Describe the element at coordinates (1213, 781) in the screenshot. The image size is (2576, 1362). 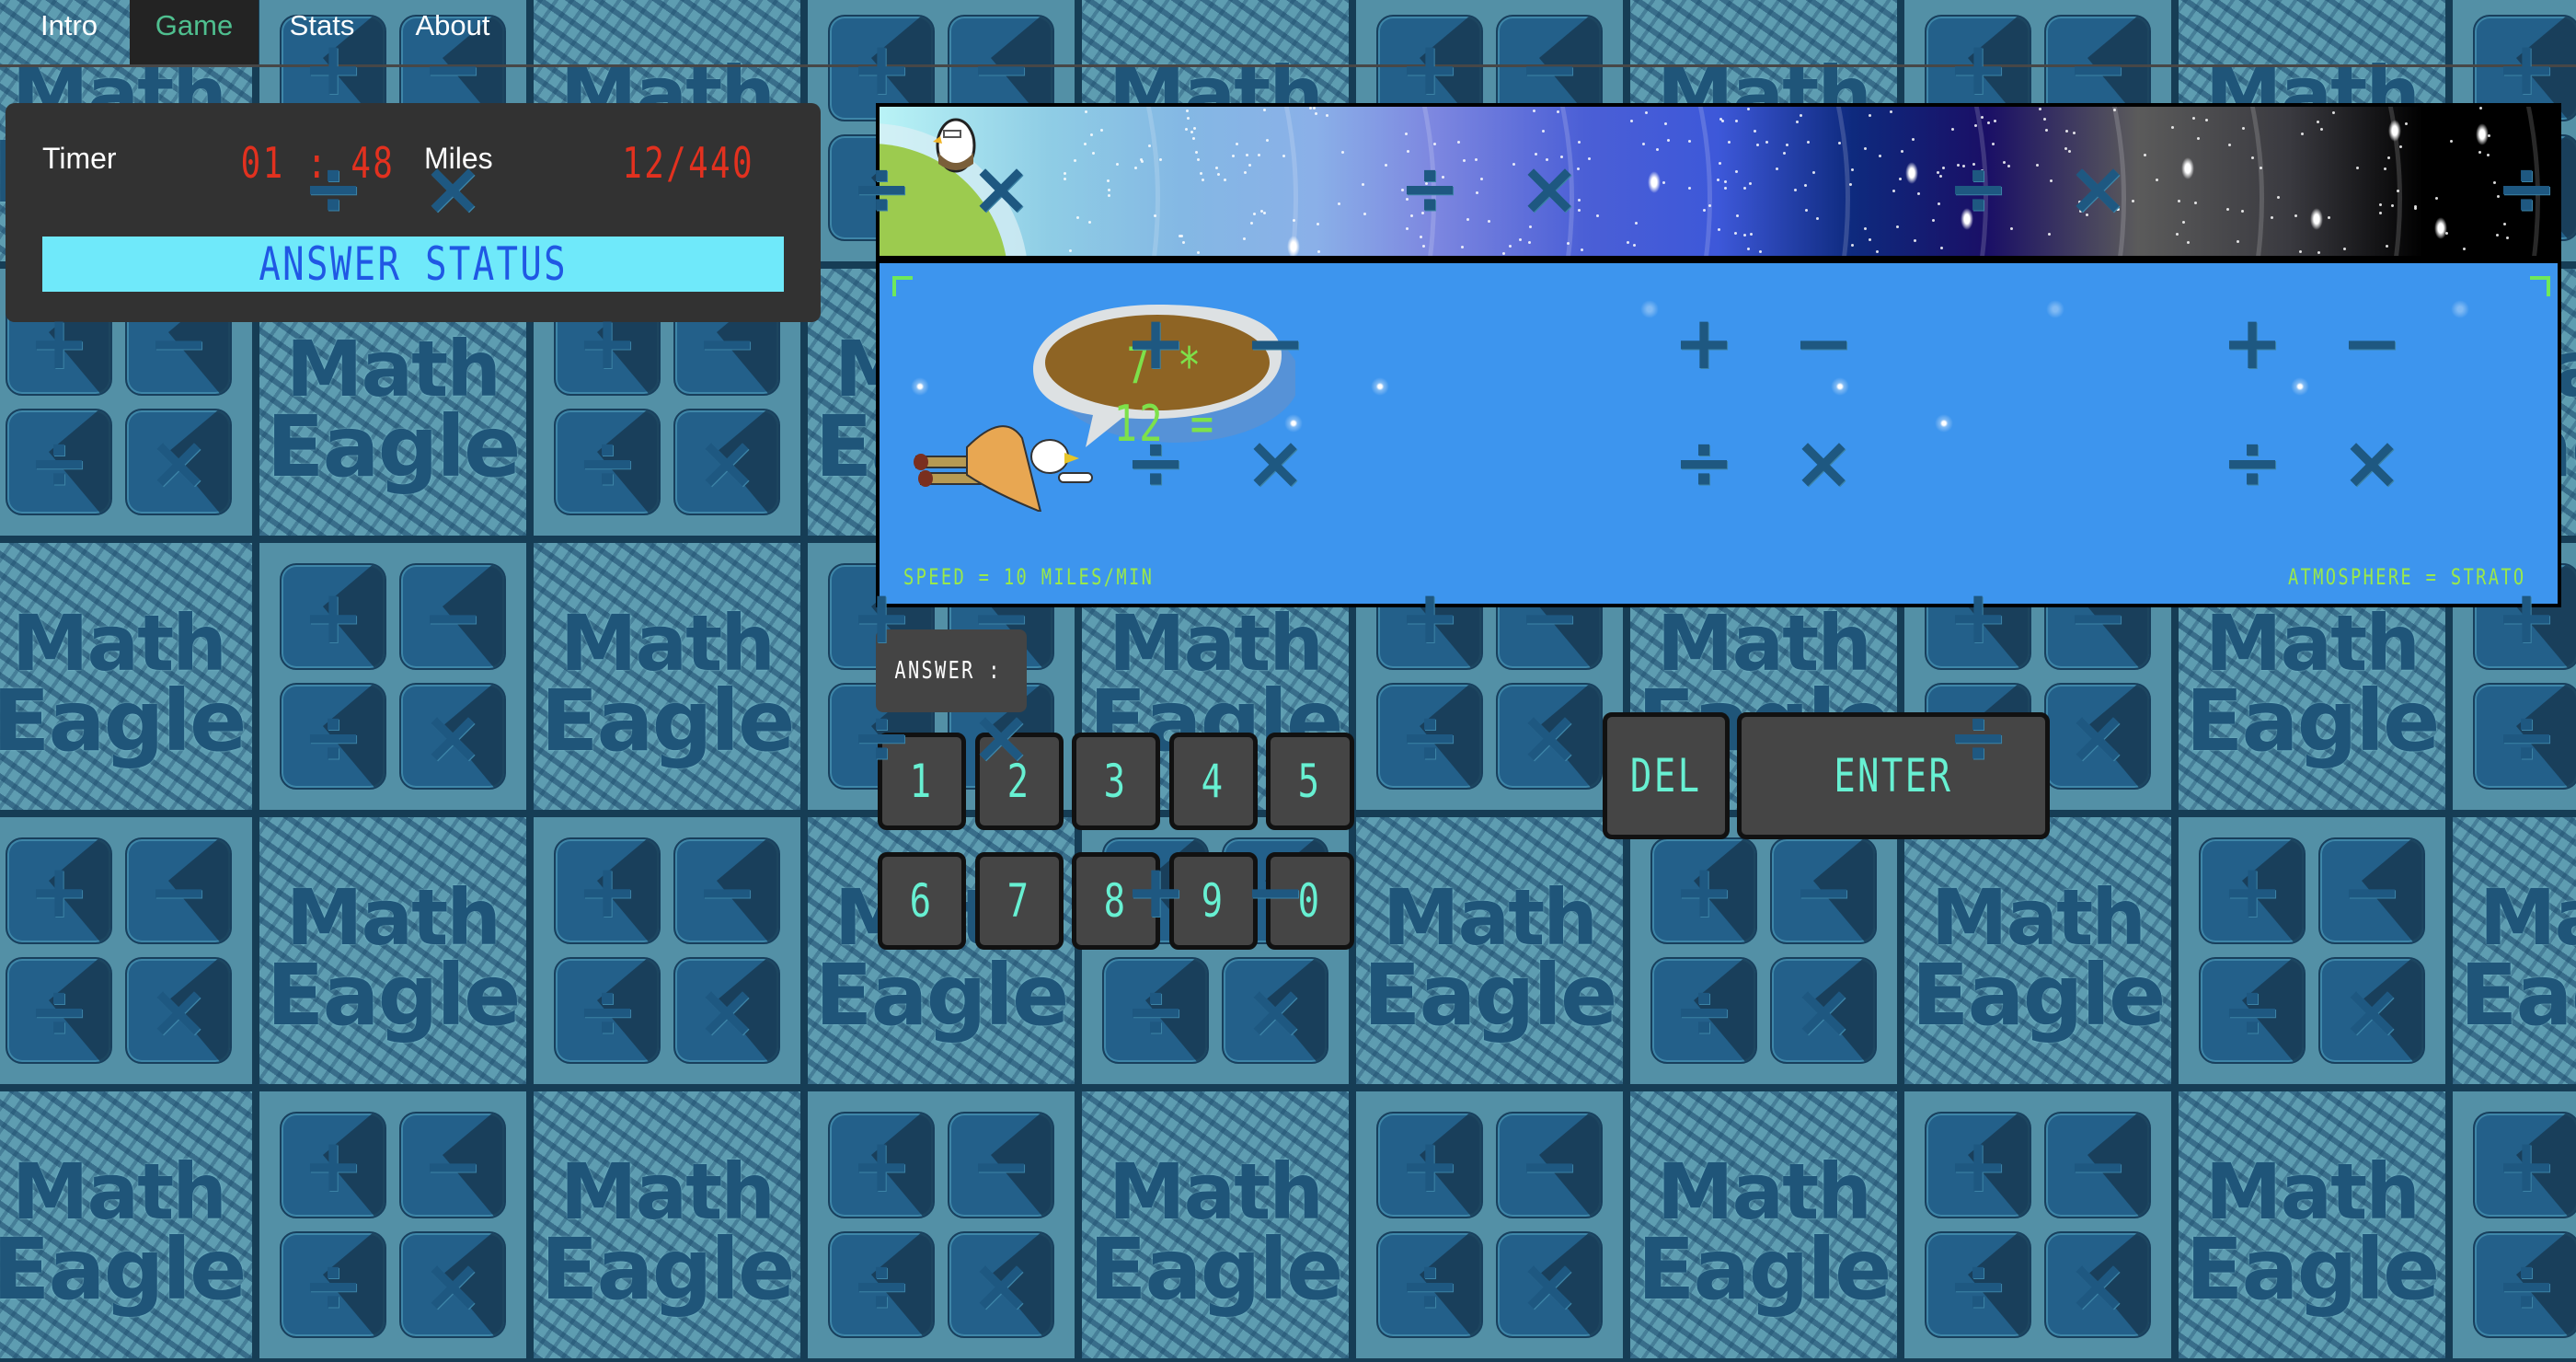
I see `key-4: 4` at that location.